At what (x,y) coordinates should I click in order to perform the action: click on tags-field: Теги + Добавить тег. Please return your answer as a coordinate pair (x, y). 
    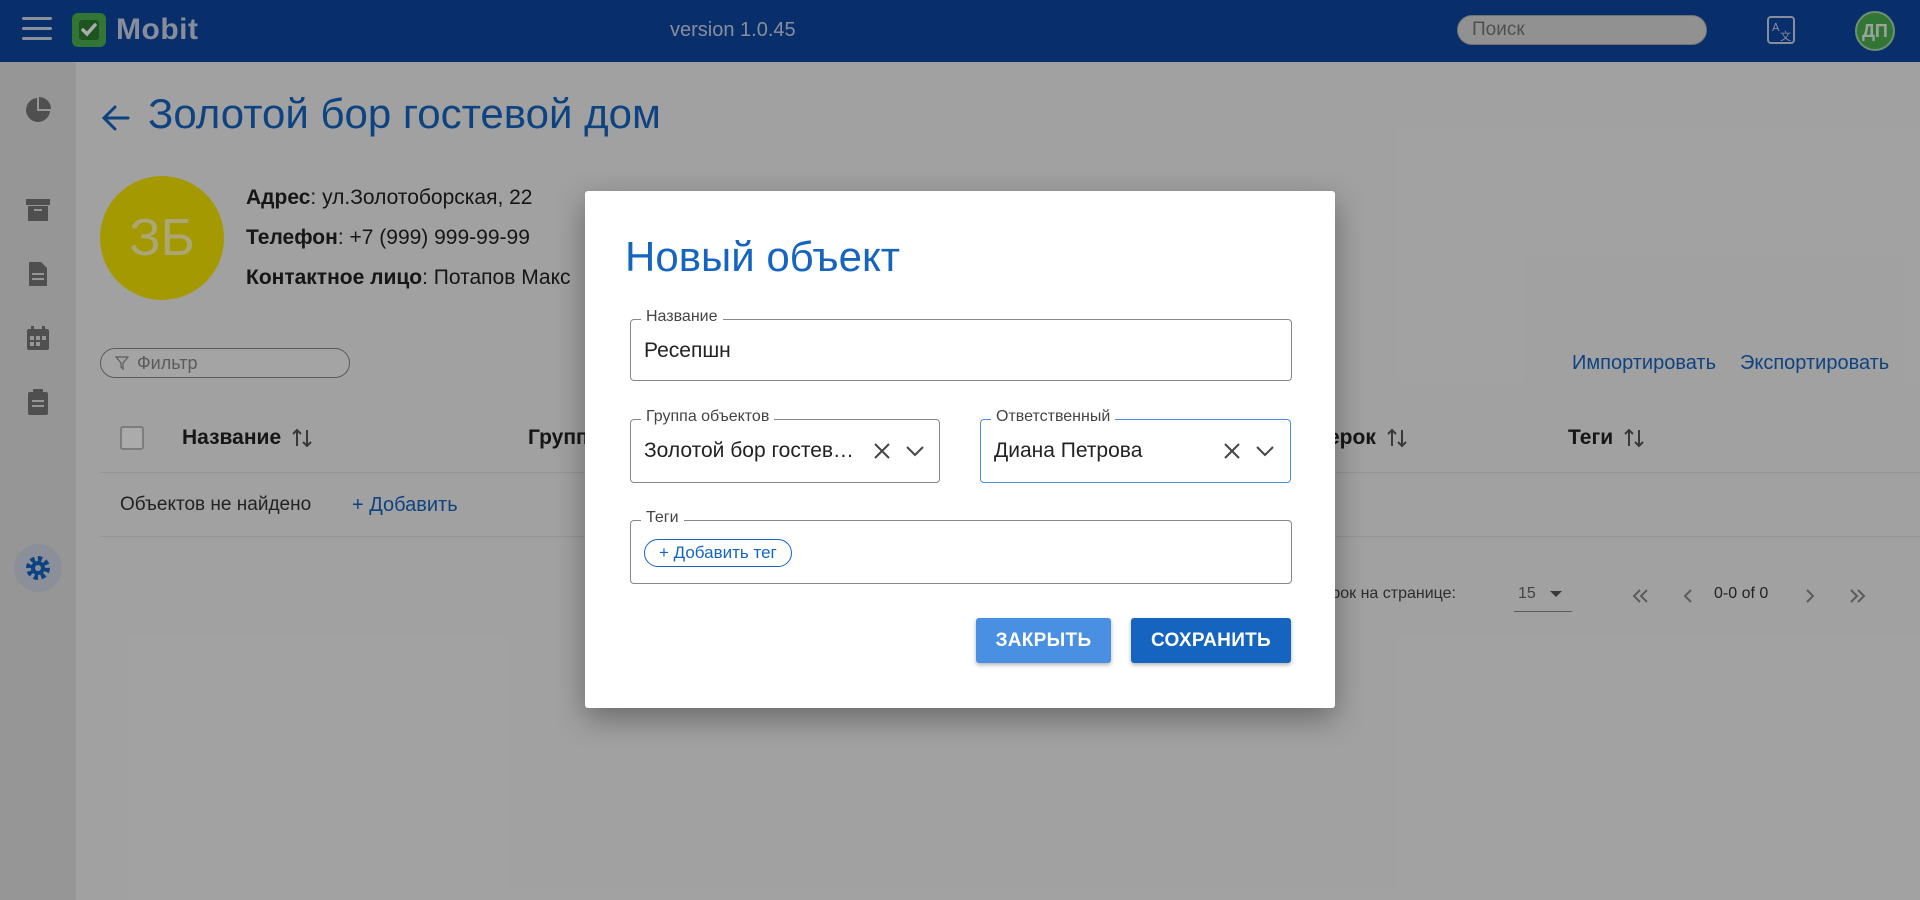
    Looking at the image, I should click on (961, 546).